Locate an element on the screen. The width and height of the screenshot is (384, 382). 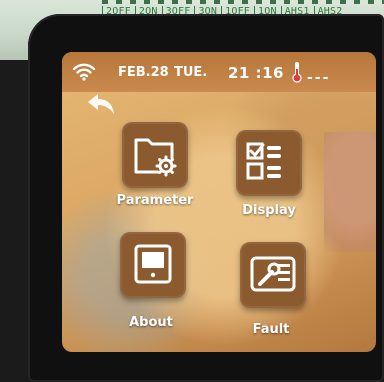
display-button is located at coordinates (269, 163).